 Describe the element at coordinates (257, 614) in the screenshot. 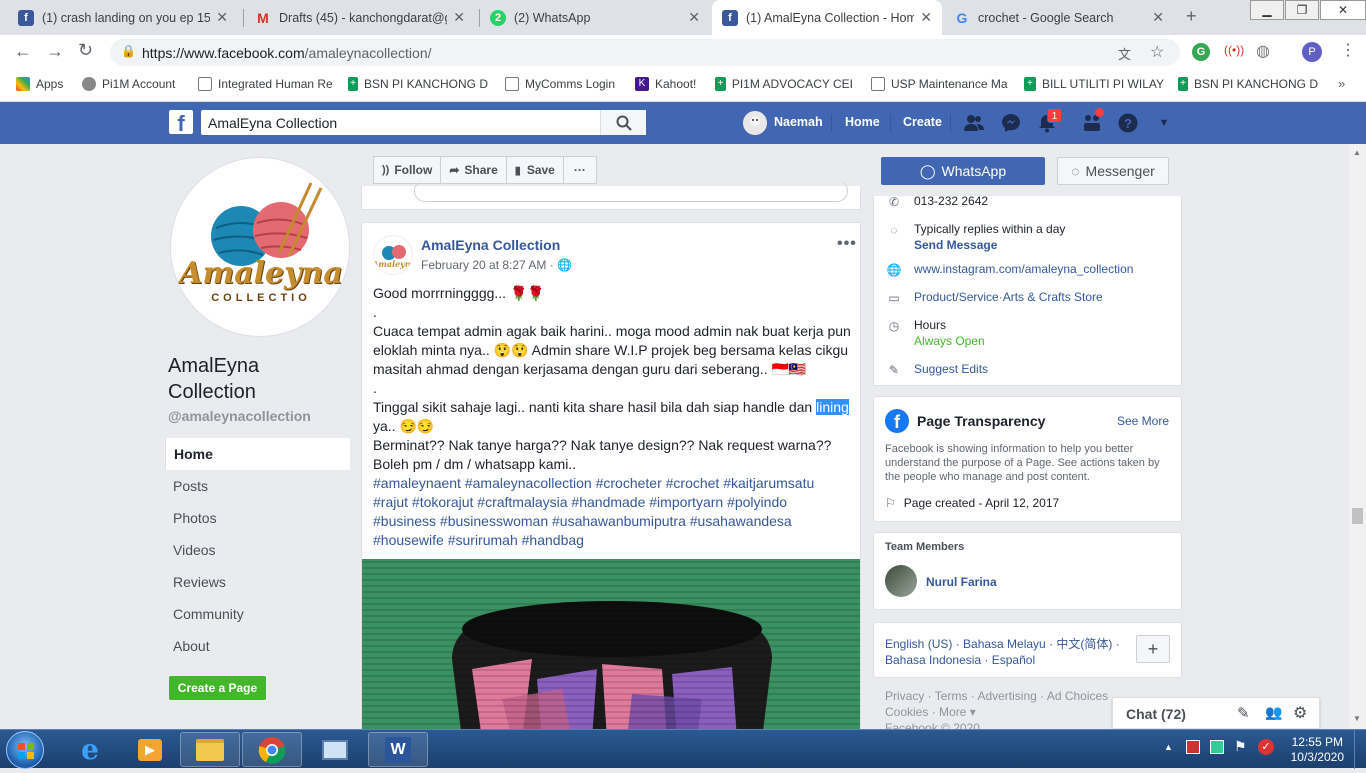

I see `nav-item-community: Community` at that location.